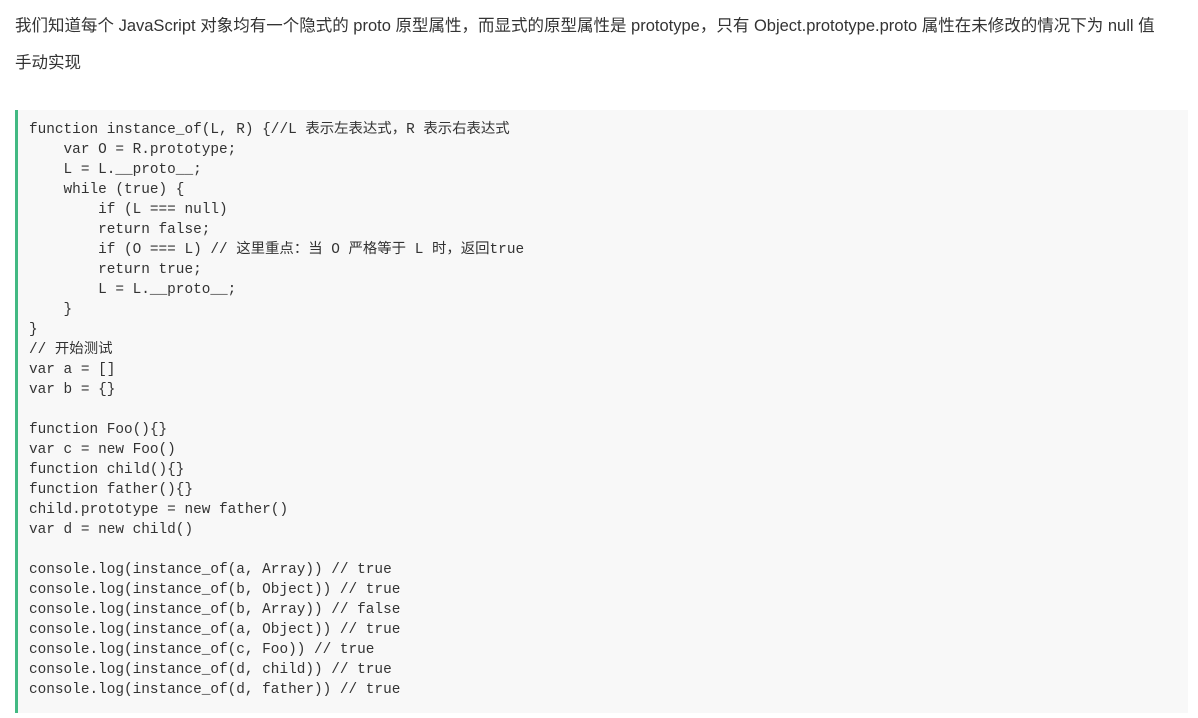 Image resolution: width=1198 pixels, height=718 pixels. Describe the element at coordinates (128, 210) in the screenshot. I see `code-line: if (L === null)` at that location.